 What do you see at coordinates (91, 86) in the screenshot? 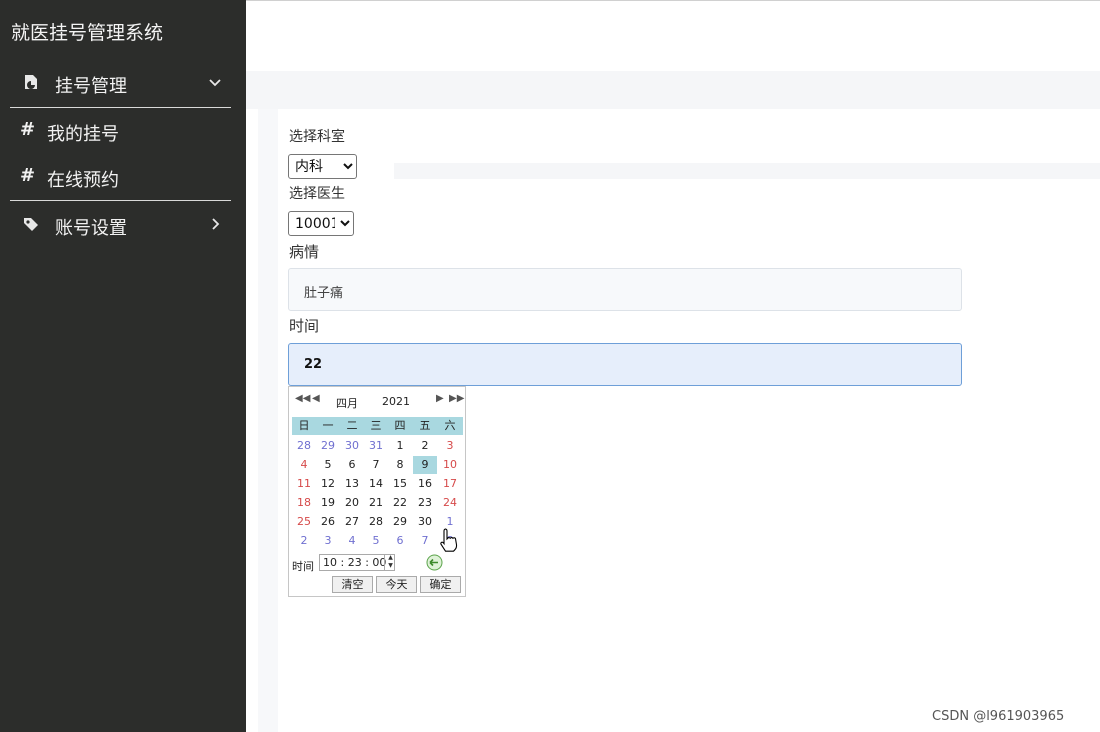
I see `sidebar-item-label: 挂号管理` at bounding box center [91, 86].